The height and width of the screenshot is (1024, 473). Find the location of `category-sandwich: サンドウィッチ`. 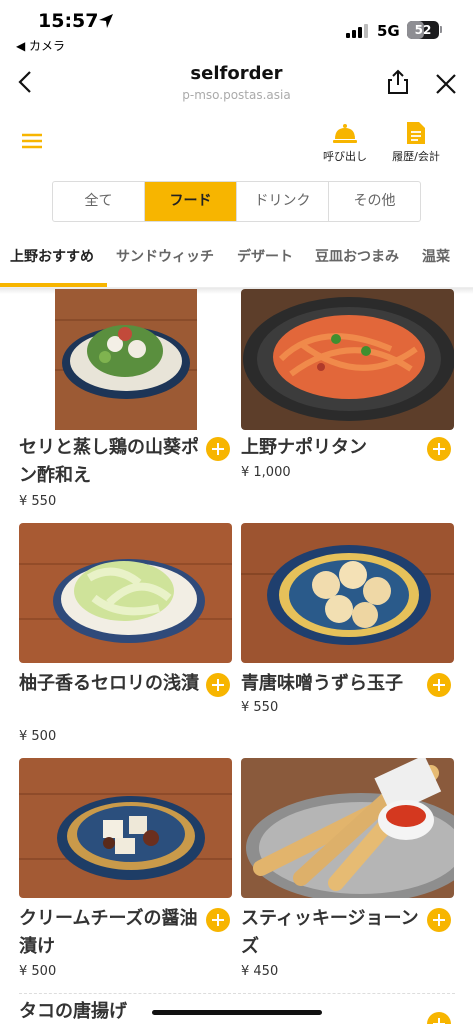

category-sandwich: サンドウィッチ is located at coordinates (165, 256).